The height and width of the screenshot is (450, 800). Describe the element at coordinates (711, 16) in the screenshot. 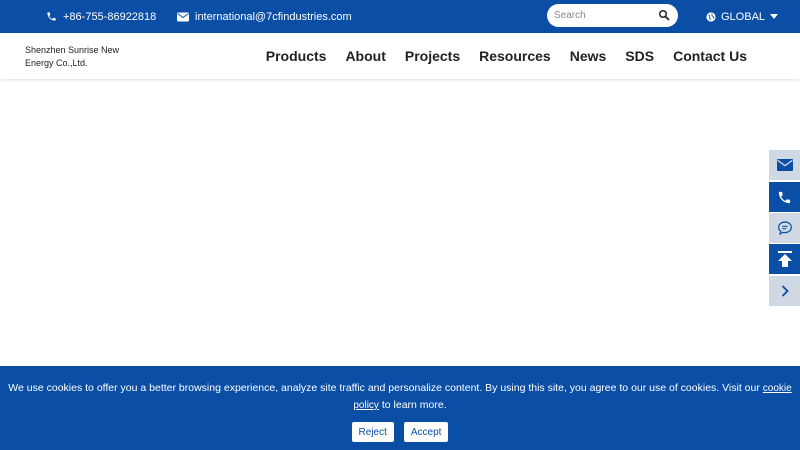

I see `globe-icon` at that location.